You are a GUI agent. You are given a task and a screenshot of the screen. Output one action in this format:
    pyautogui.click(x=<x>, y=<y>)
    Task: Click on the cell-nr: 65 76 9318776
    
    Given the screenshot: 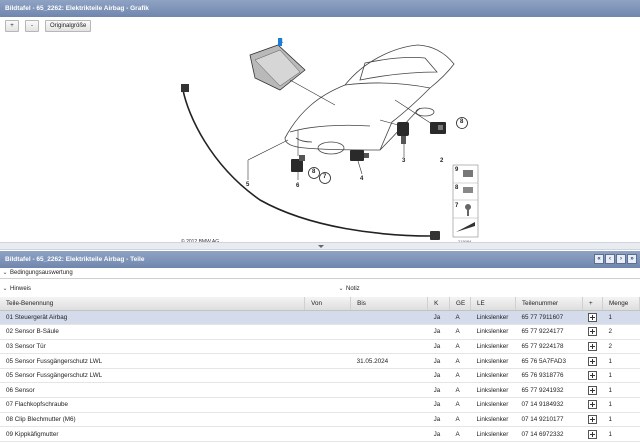 What is the action you would take?
    pyautogui.click(x=549, y=376)
    